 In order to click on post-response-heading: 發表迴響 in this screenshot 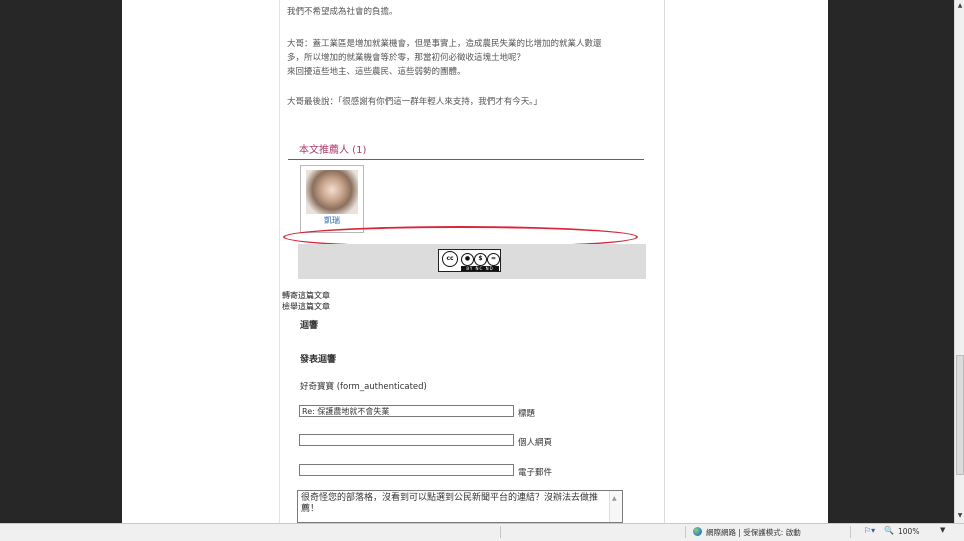, I will do `click(318, 360)`.